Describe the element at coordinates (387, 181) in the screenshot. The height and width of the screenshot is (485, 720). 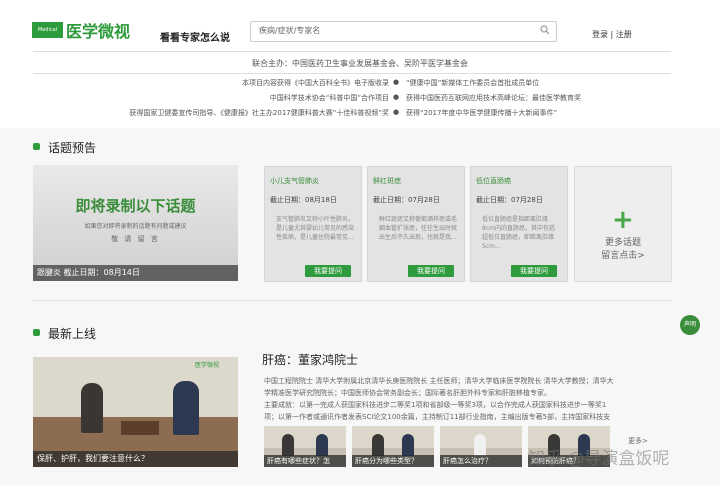
I see `topic-card-title: 鲜红斑痣` at that location.